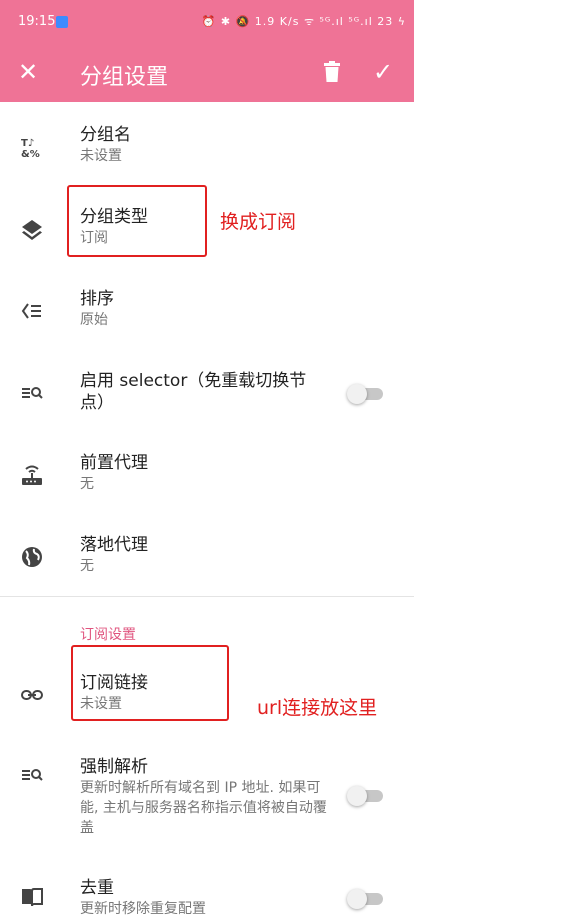 Image resolution: width=562 pixels, height=919 pixels. Describe the element at coordinates (27, 143) in the screenshot. I see `svg-text: T♪` at that location.